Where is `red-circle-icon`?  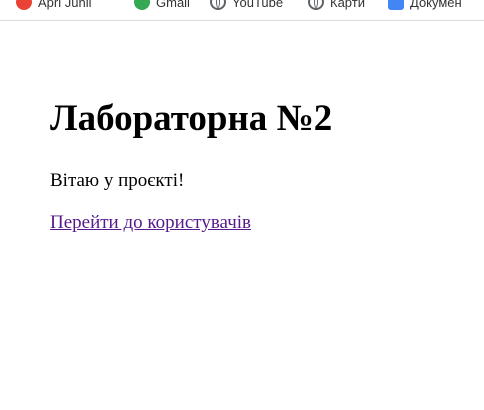
red-circle-icon is located at coordinates (24, 5).